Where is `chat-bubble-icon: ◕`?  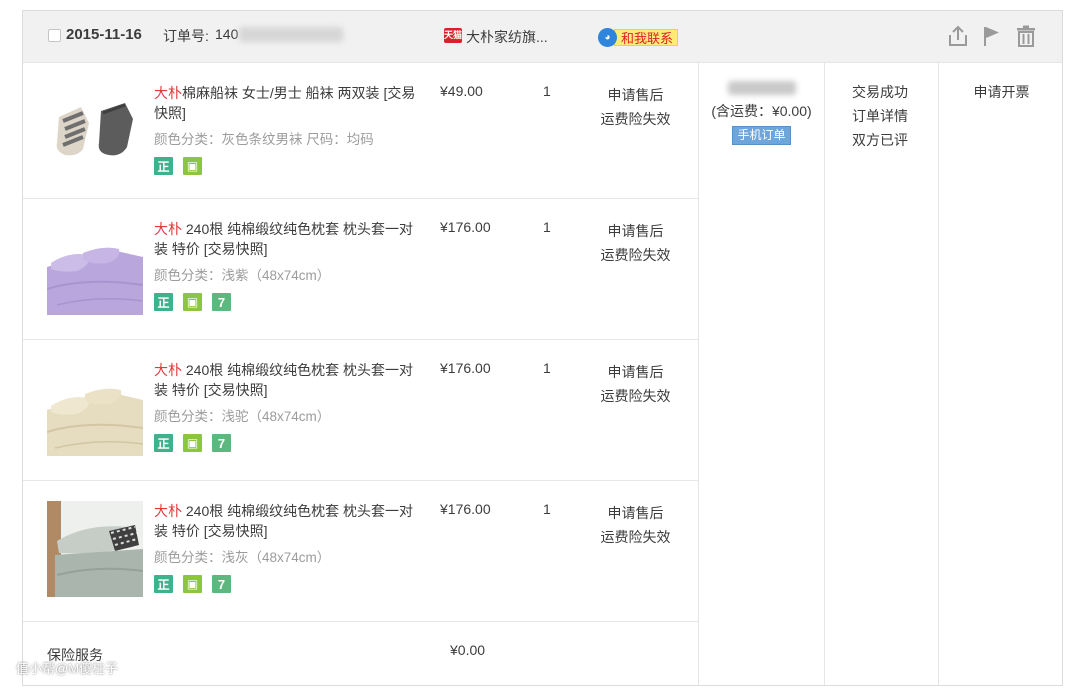 chat-bubble-icon: ◕ is located at coordinates (607, 37).